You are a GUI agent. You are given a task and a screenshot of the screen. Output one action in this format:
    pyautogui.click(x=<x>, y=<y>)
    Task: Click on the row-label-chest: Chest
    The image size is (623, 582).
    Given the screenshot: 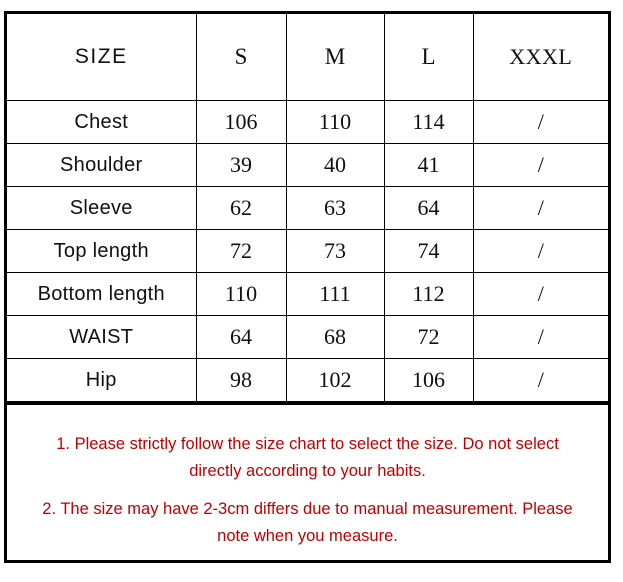 What is the action you would take?
    pyautogui.click(x=102, y=122)
    